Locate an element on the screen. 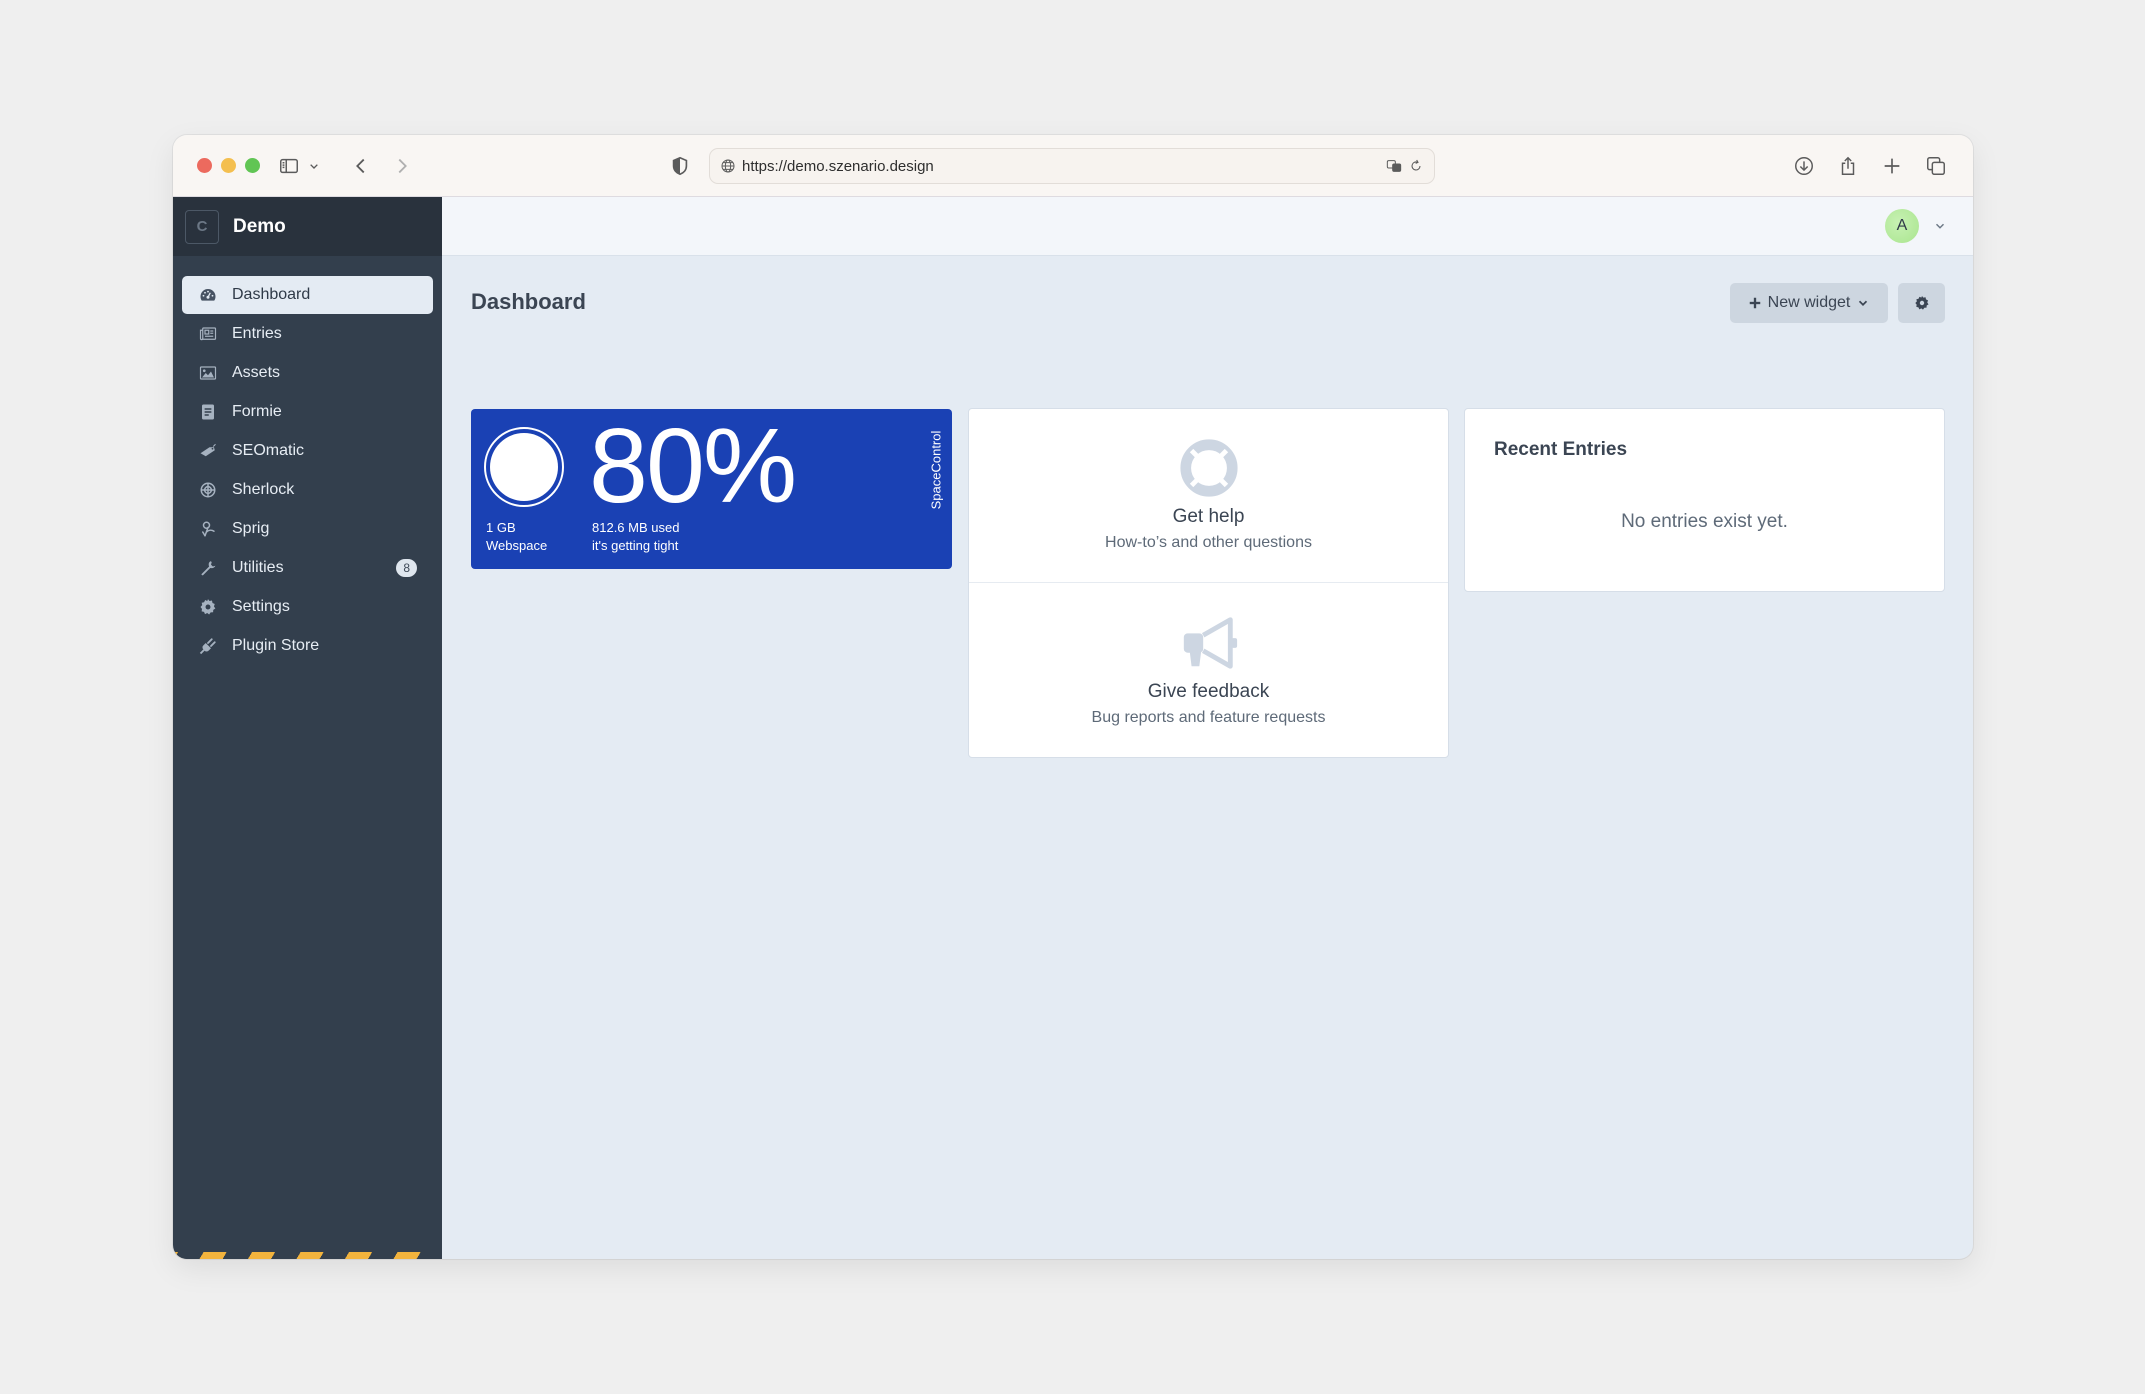  sidebar-item-label: Sherlock is located at coordinates (263, 489).